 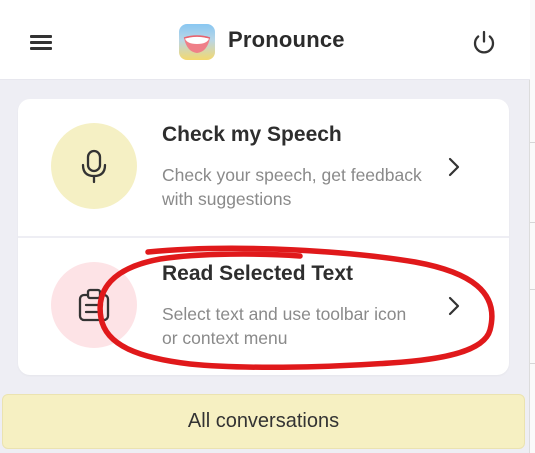 I want to click on power-icon, so click(x=484, y=42).